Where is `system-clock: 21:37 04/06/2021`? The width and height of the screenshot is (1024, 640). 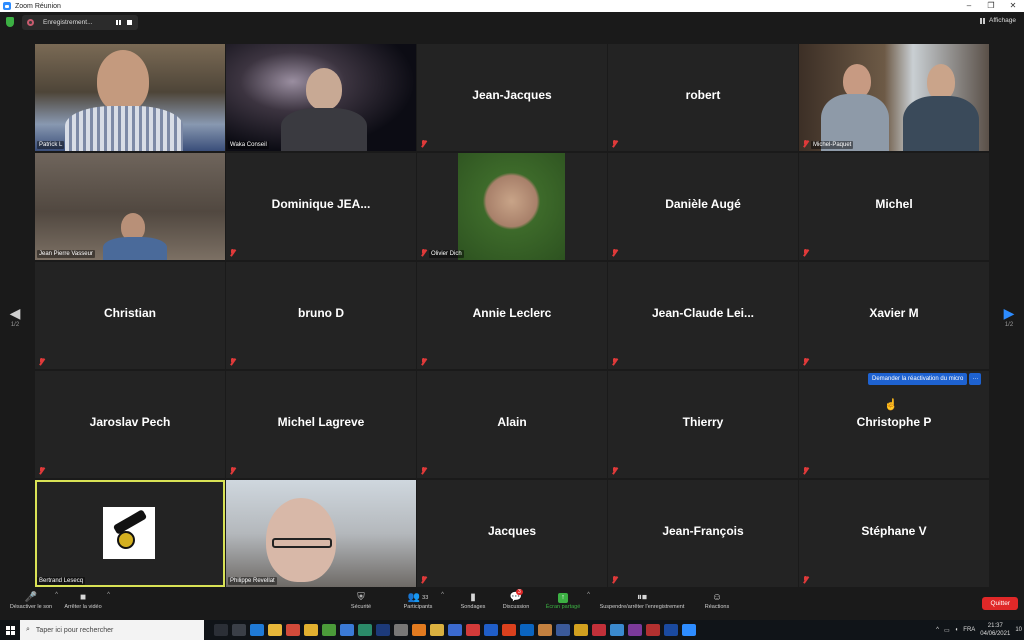 system-clock: 21:37 04/06/2021 is located at coordinates (995, 630).